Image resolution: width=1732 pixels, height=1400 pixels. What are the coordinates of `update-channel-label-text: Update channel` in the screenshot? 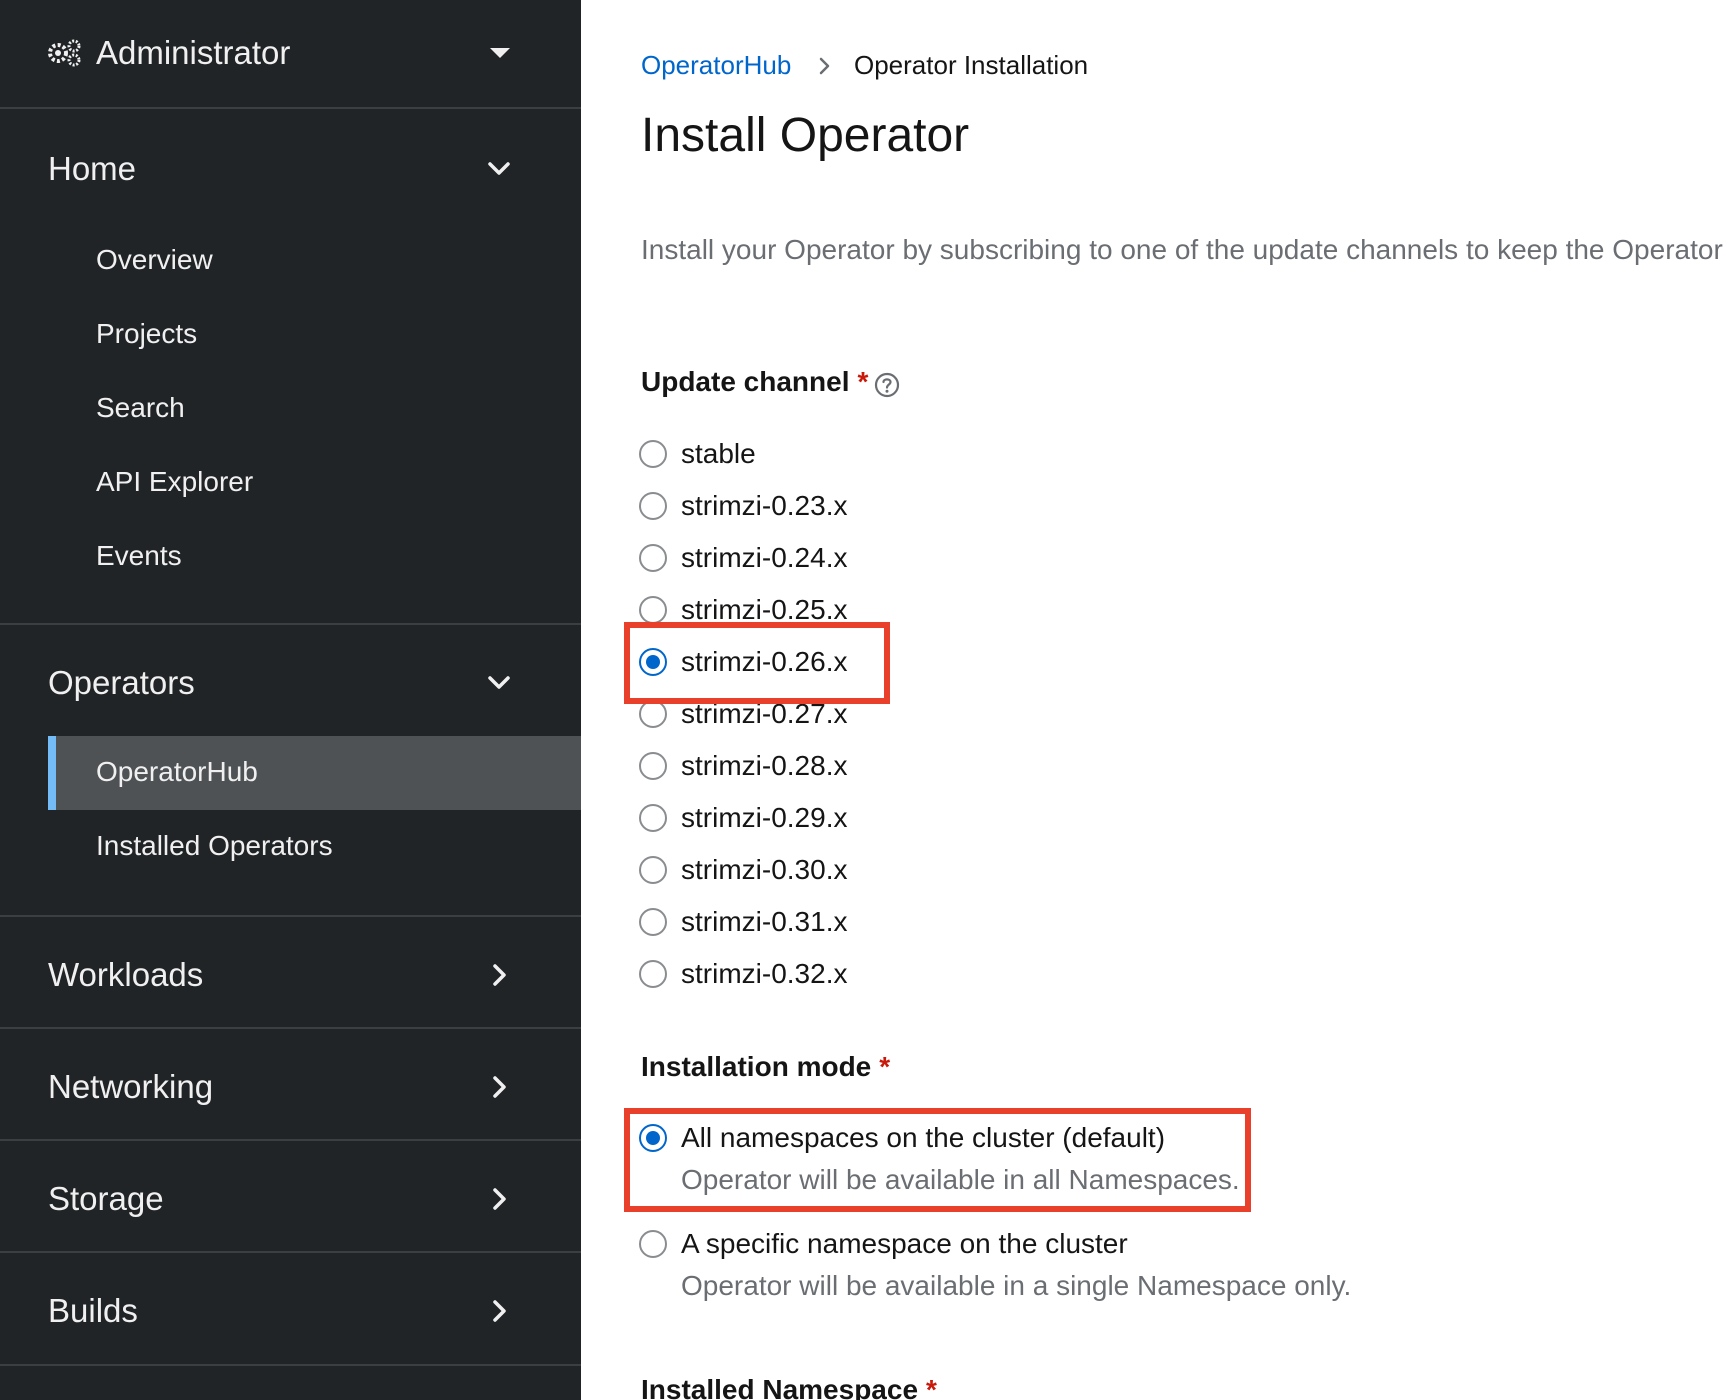 It's located at (745, 381).